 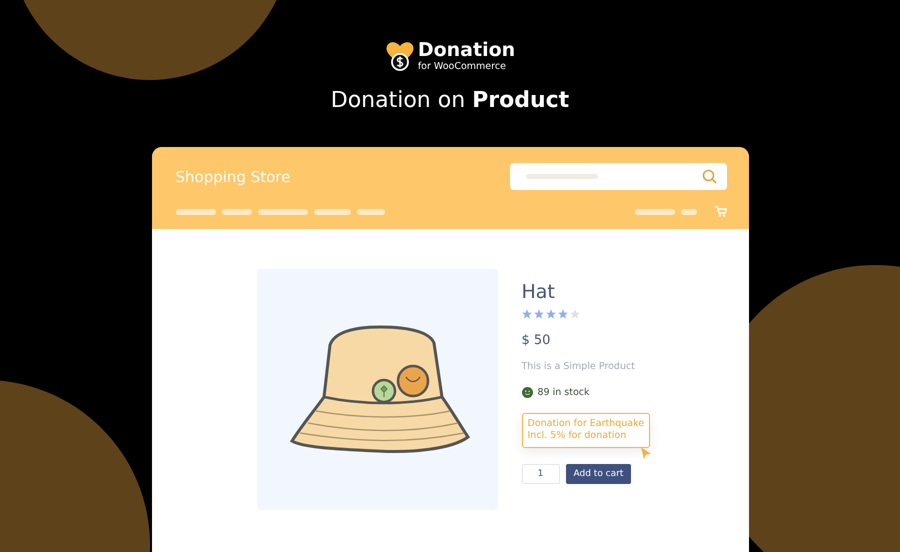 What do you see at coordinates (450, 100) in the screenshot?
I see `page-heading: Donation on Product` at bounding box center [450, 100].